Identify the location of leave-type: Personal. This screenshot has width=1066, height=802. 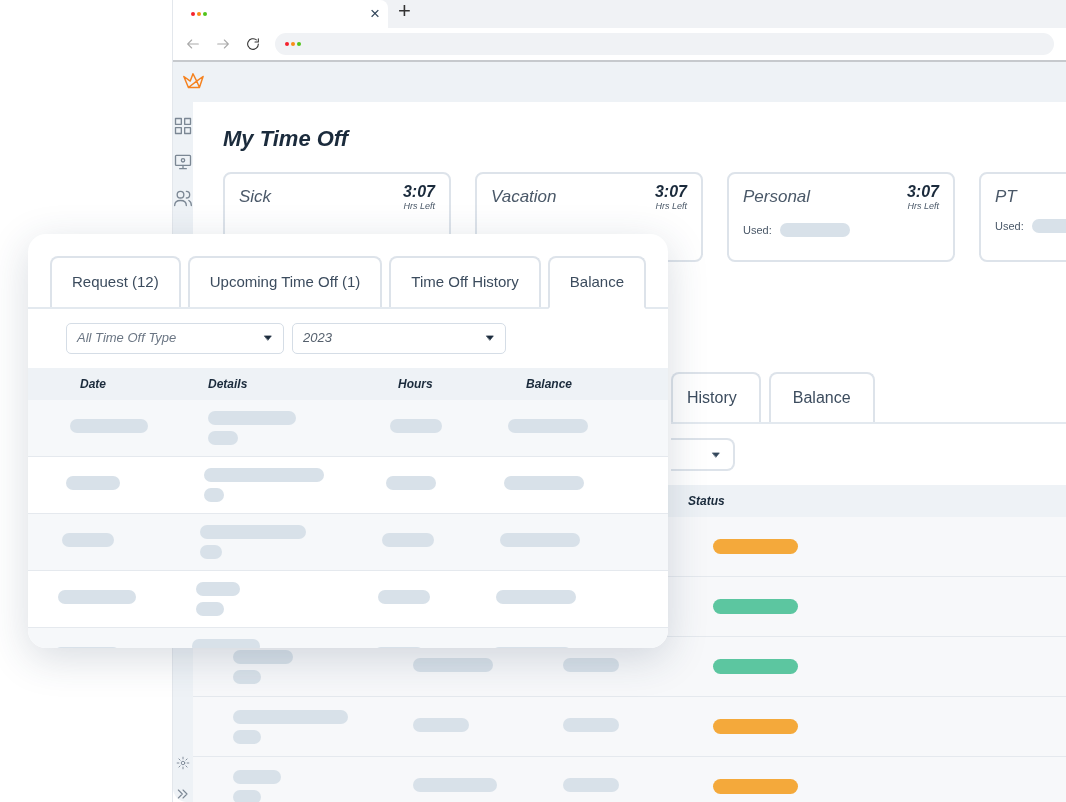
(777, 197).